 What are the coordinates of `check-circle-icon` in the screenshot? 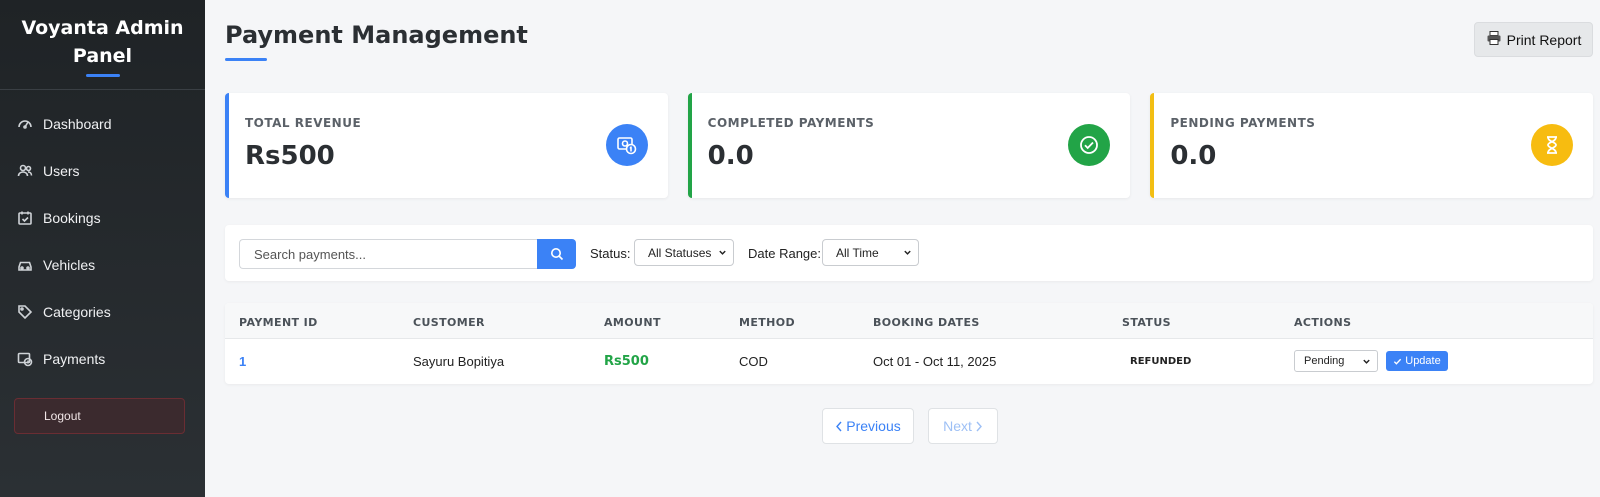 It's located at (1089, 145).